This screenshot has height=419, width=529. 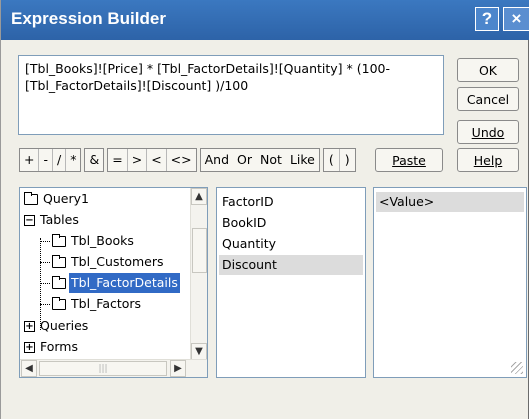 I want to click on tree-item-tables: − Tables, so click(x=52, y=220).